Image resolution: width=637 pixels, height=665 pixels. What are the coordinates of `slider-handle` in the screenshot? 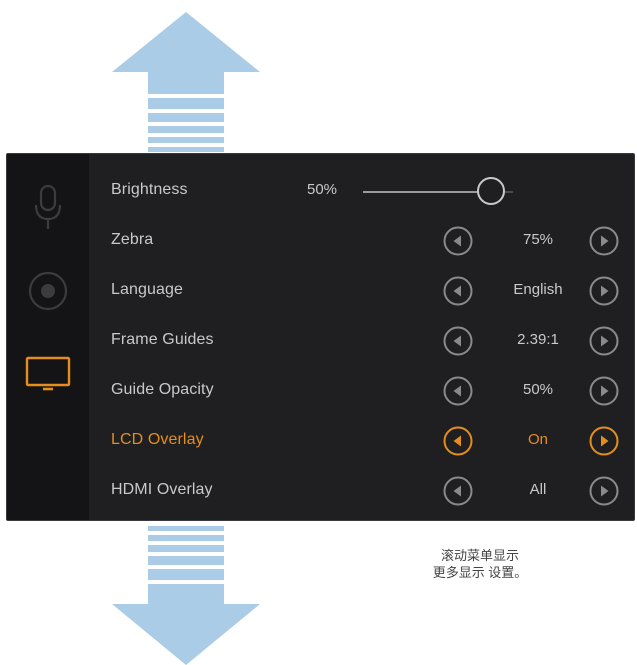 It's located at (490, 191).